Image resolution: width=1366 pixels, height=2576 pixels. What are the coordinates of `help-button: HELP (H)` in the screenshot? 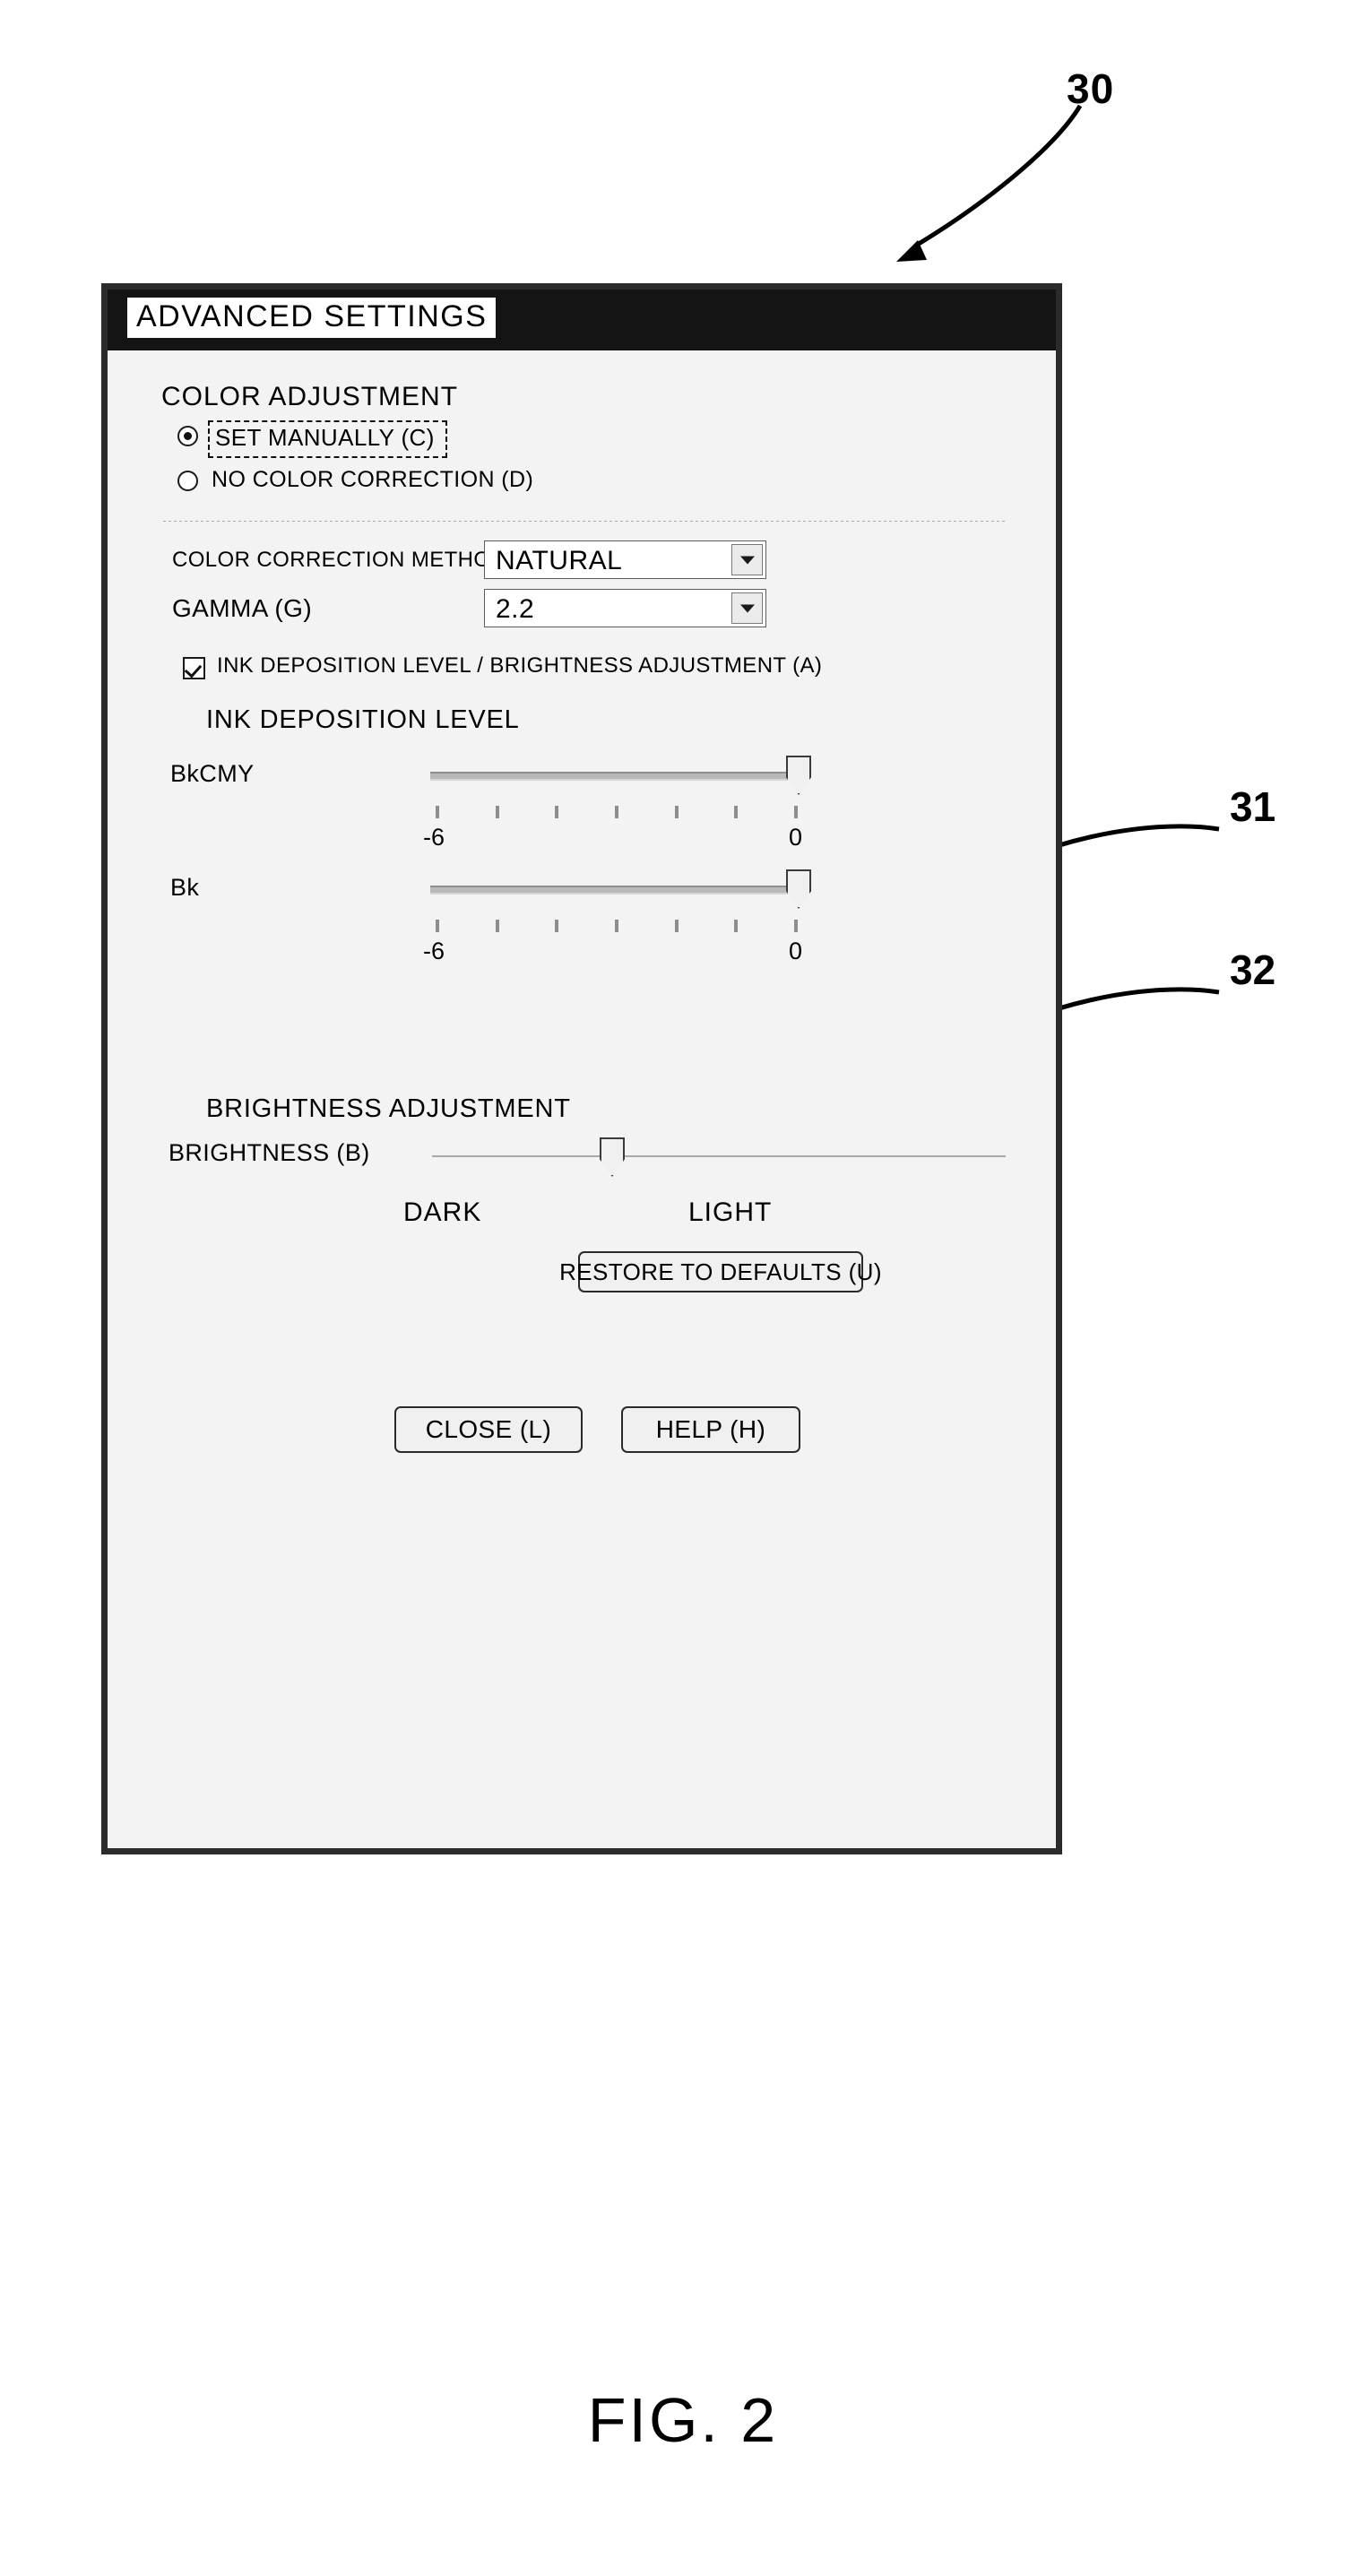 It's located at (710, 1429).